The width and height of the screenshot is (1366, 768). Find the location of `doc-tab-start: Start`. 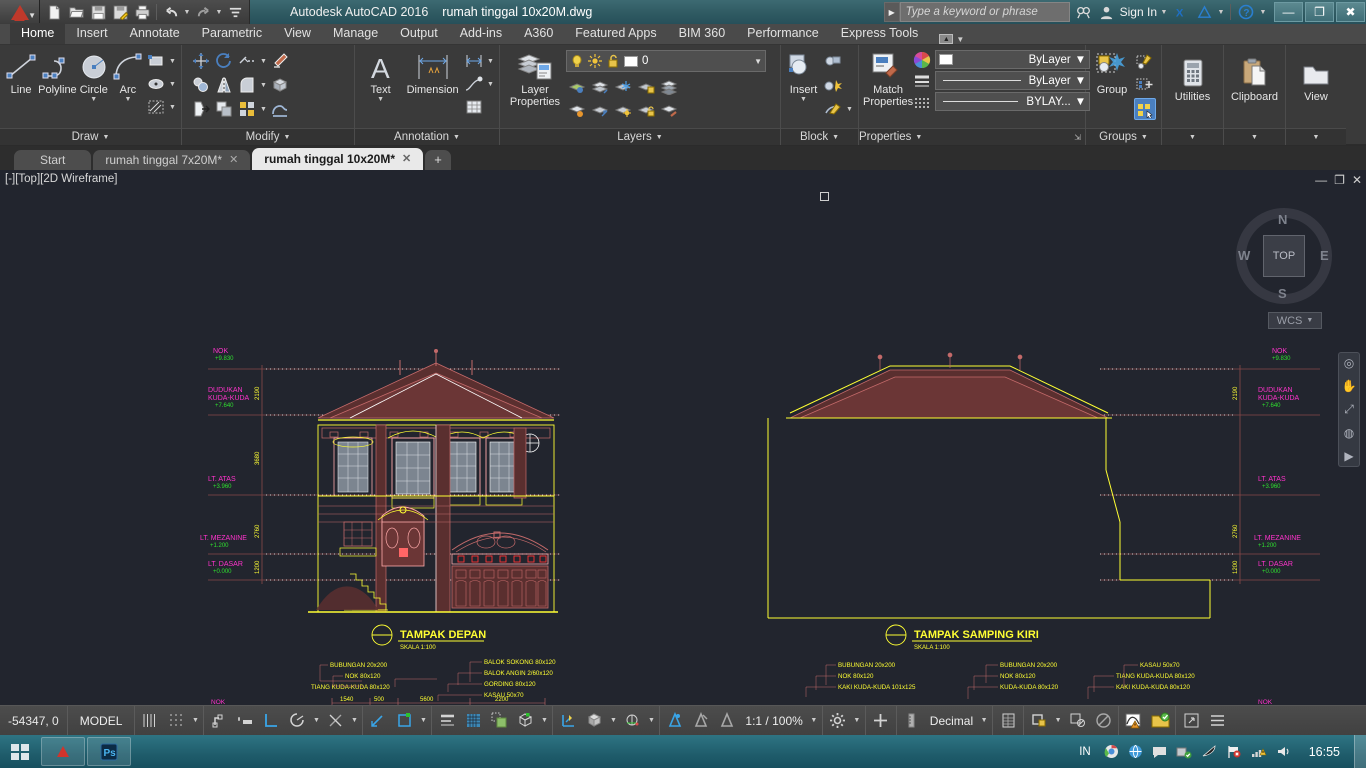

doc-tab-start: Start is located at coordinates (53, 160).